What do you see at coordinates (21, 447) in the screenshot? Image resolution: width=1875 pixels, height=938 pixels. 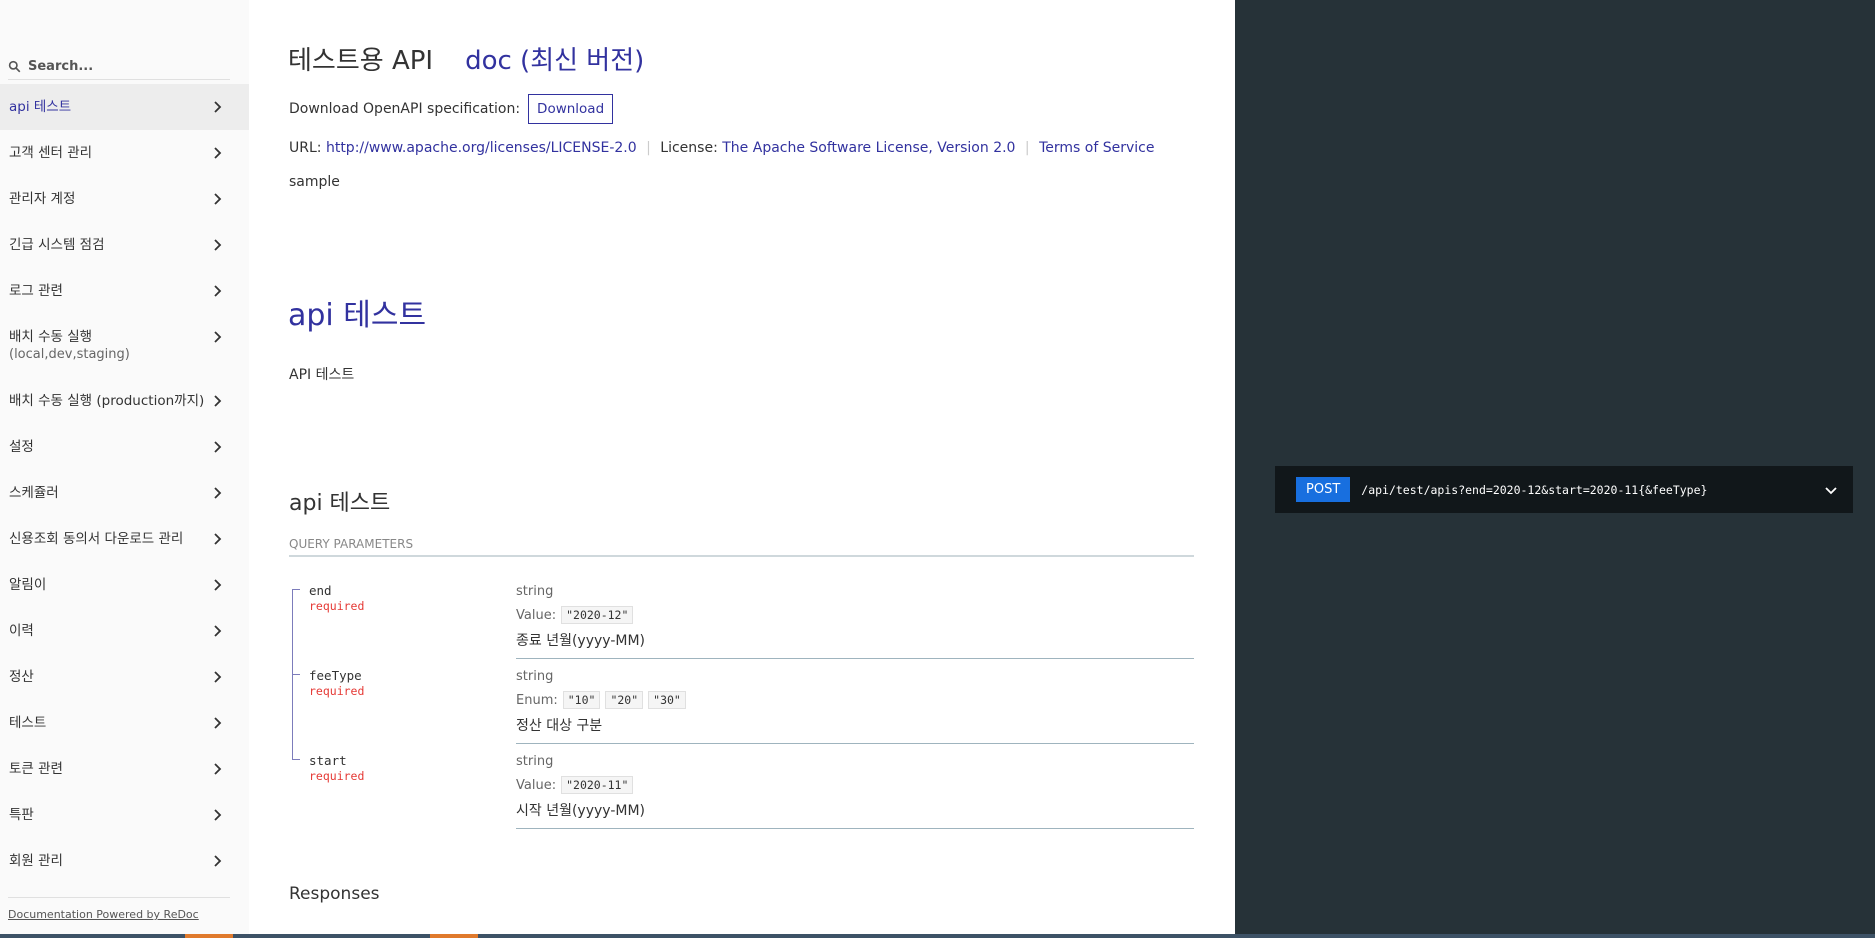 I see `sidebar-item-label: 설정` at bounding box center [21, 447].